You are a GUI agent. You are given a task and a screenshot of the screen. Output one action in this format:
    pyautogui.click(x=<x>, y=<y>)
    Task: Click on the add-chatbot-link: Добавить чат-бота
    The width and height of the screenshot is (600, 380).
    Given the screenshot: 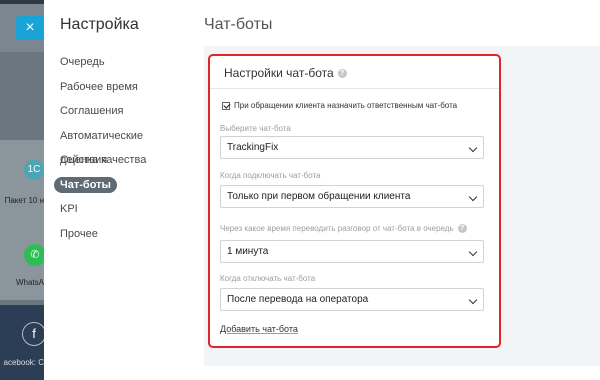 What is the action you would take?
    pyautogui.click(x=259, y=329)
    